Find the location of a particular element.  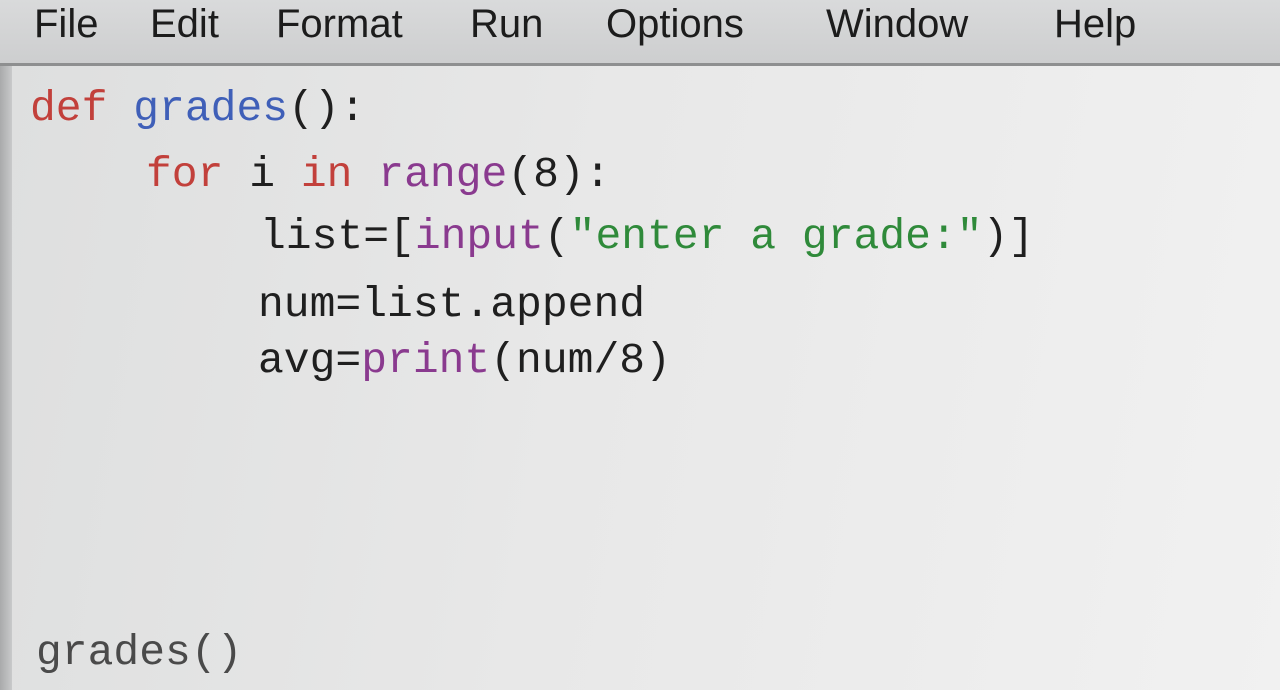

code-line-list: list=[input("enter a grade:")] is located at coordinates (647, 237).